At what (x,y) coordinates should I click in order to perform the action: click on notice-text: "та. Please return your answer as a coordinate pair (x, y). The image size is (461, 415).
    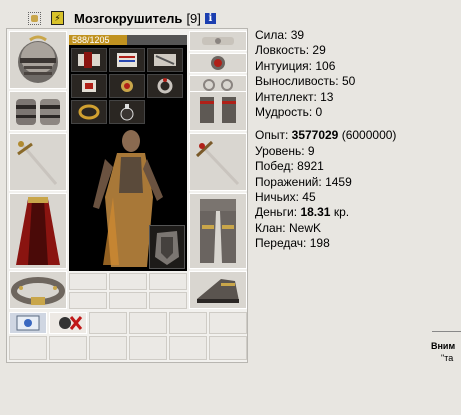
    Looking at the image, I should click on (447, 358).